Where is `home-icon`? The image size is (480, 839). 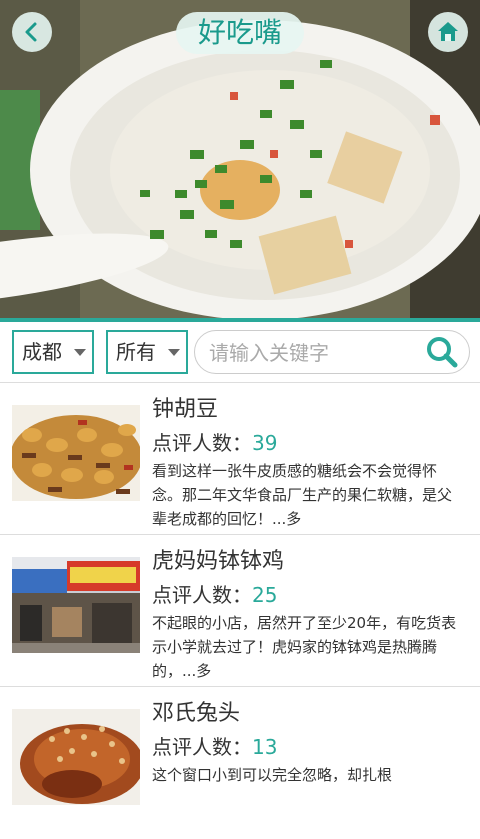 home-icon is located at coordinates (448, 31).